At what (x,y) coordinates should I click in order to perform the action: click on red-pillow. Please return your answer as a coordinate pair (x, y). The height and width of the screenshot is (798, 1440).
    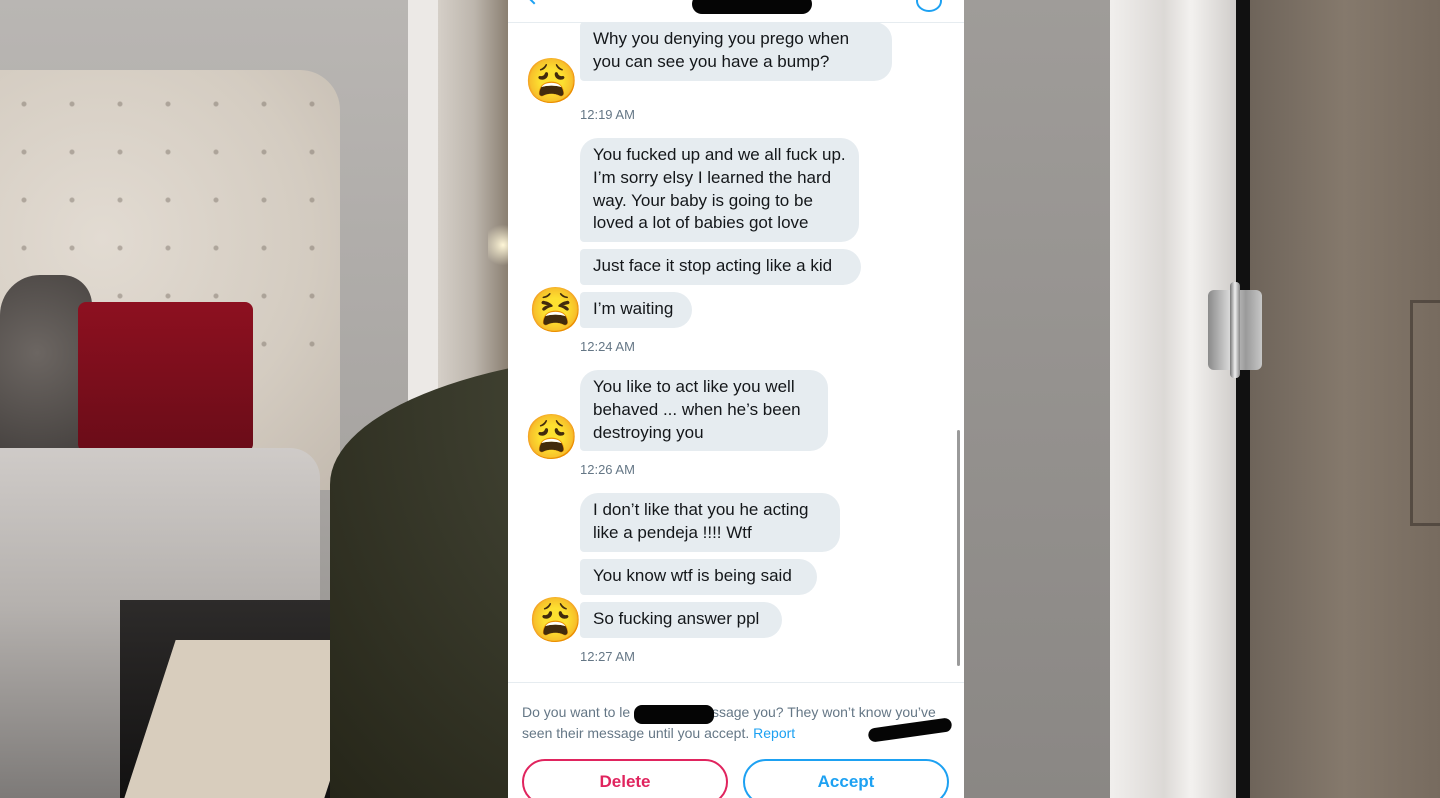
    Looking at the image, I should click on (165, 377).